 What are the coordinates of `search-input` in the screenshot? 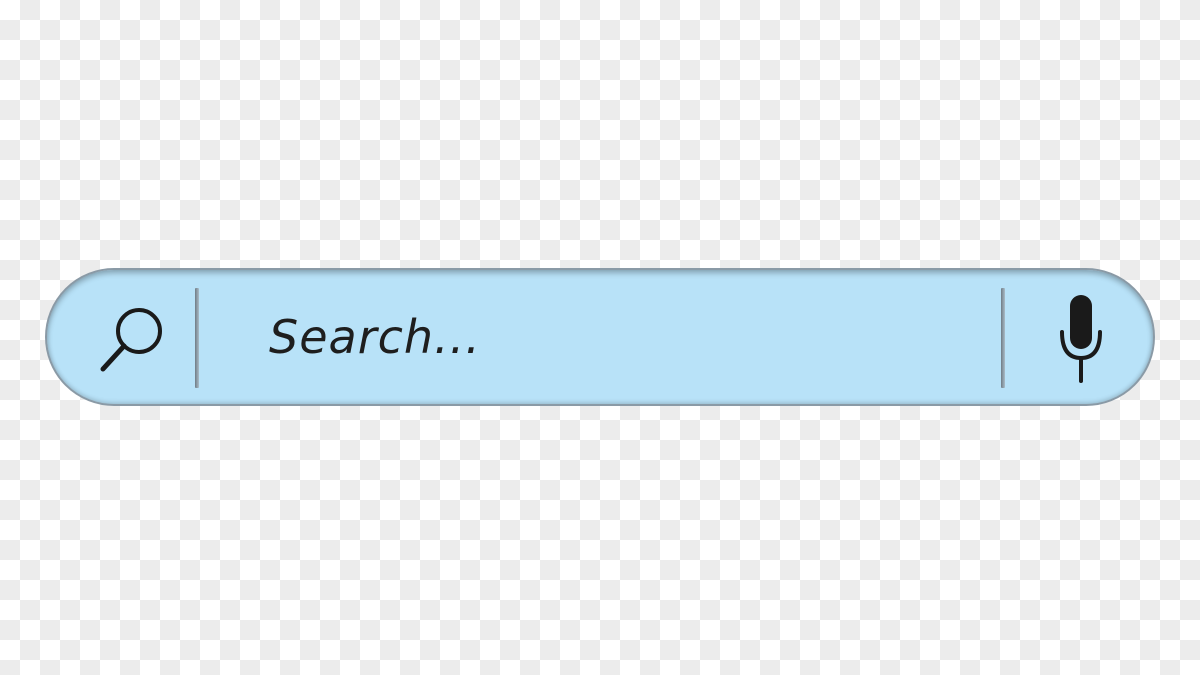 It's located at (617, 337).